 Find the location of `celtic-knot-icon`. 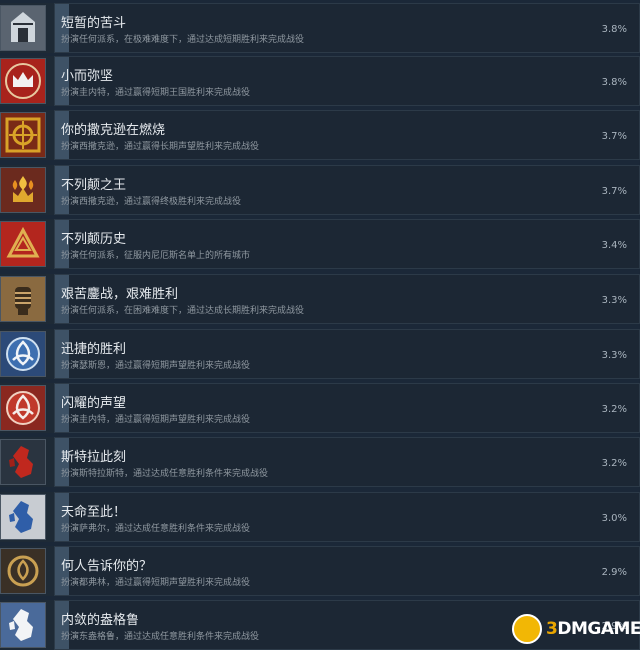

celtic-knot-icon is located at coordinates (23, 135).